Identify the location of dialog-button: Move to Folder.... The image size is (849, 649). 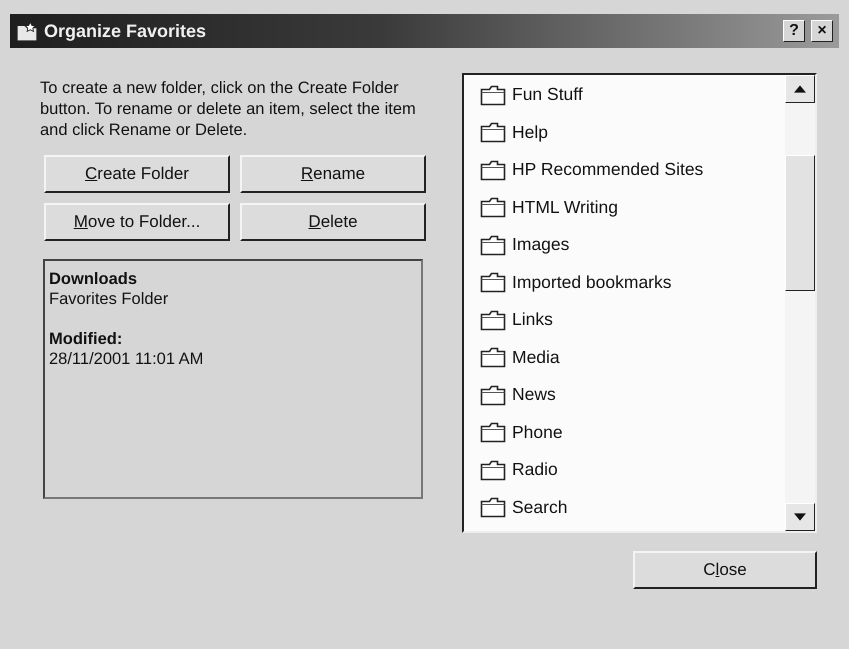
(137, 222).